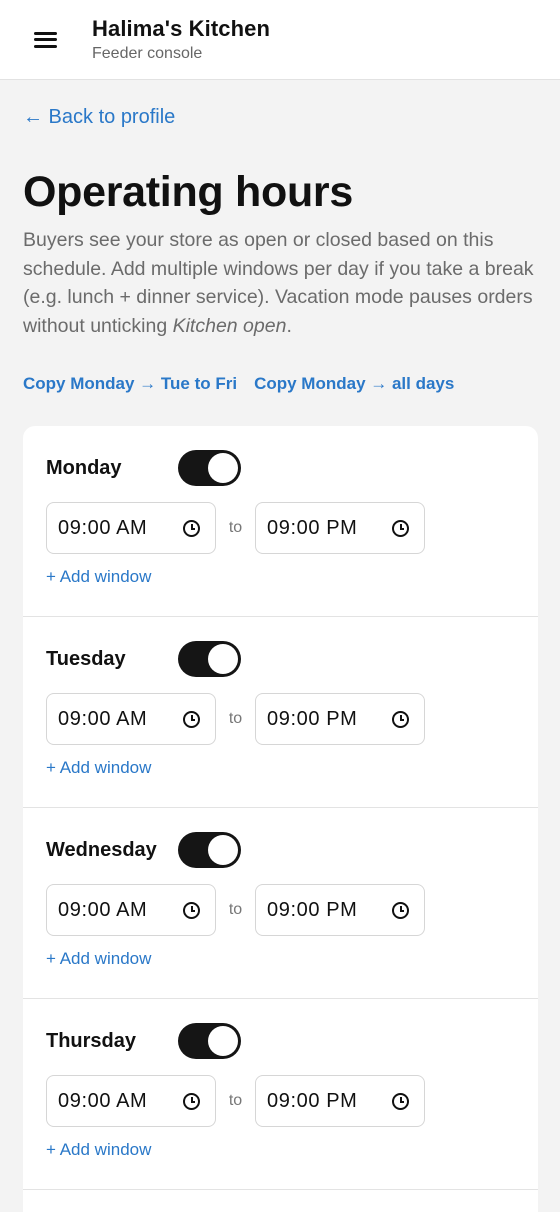  I want to click on intro-text-emphasis: Kitchen open, so click(229, 326).